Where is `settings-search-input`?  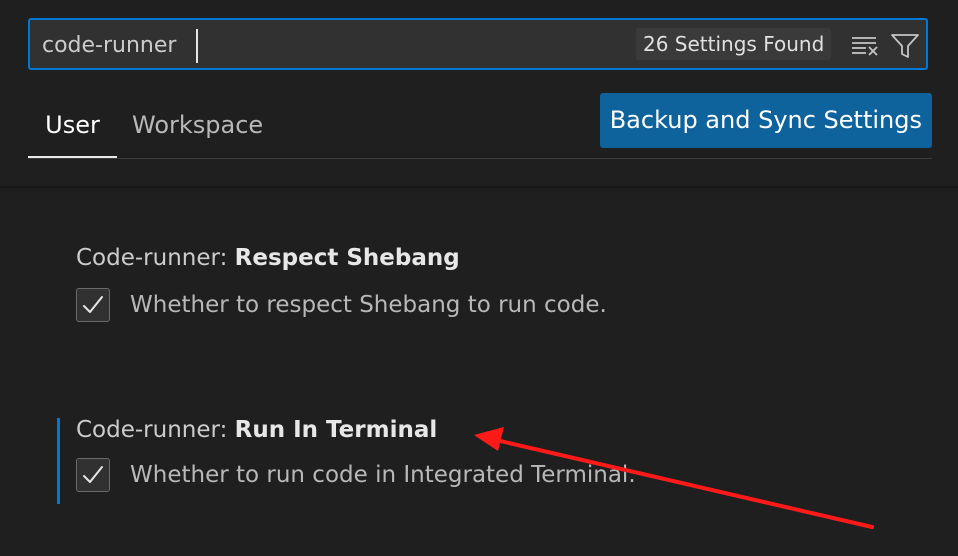
settings-search-input is located at coordinates (322, 45).